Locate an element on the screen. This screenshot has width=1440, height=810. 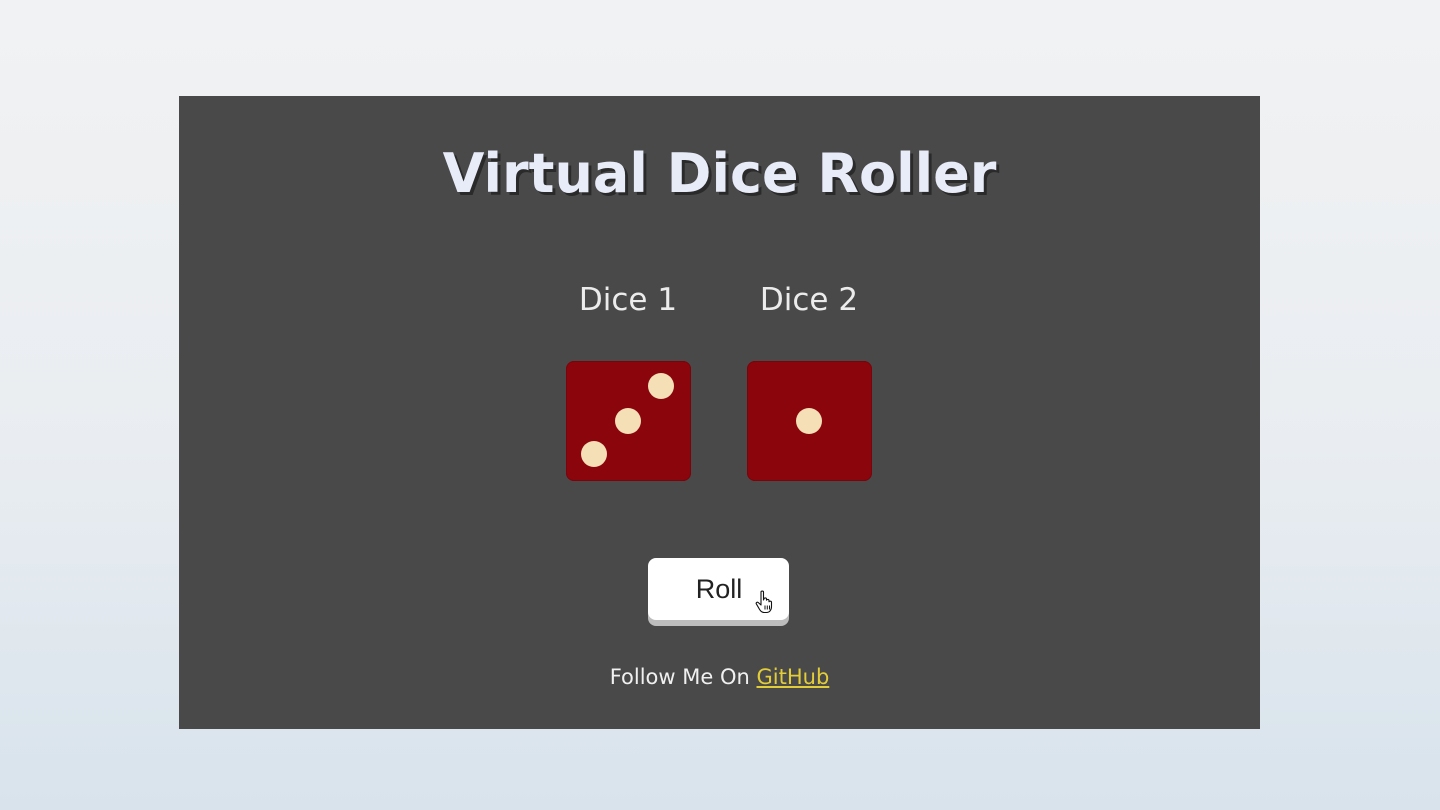
footer: Follow Me On GitHub is located at coordinates (719, 677).